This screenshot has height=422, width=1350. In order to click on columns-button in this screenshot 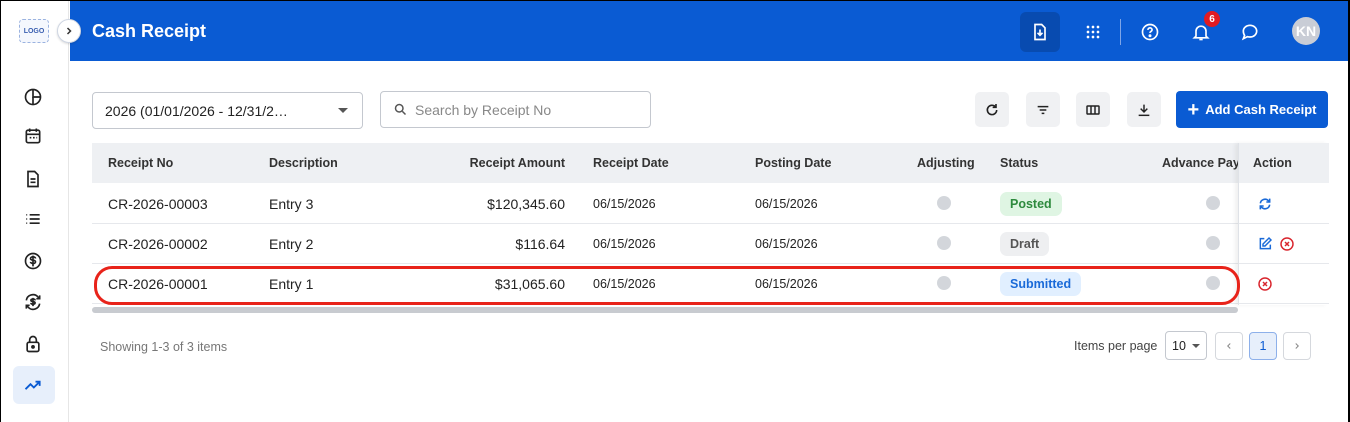, I will do `click(1093, 109)`.